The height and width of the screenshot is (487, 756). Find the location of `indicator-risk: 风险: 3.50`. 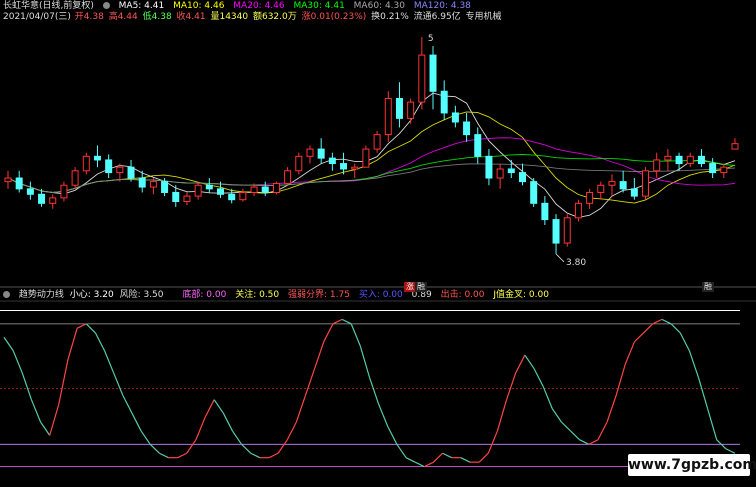

indicator-risk: 风险: 3.50 is located at coordinates (141, 295).